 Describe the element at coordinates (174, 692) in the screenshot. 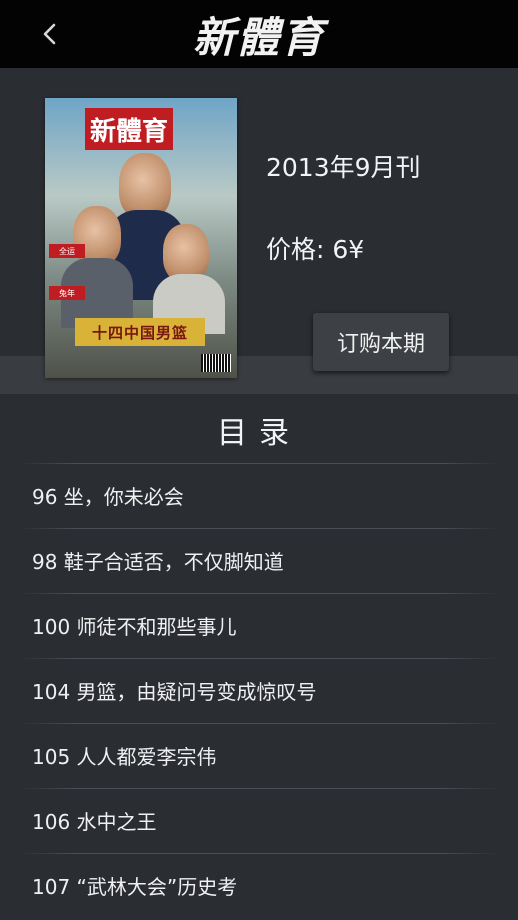

I see `toc-item-label: 104 男篮，由疑问号变成惊叹号` at that location.